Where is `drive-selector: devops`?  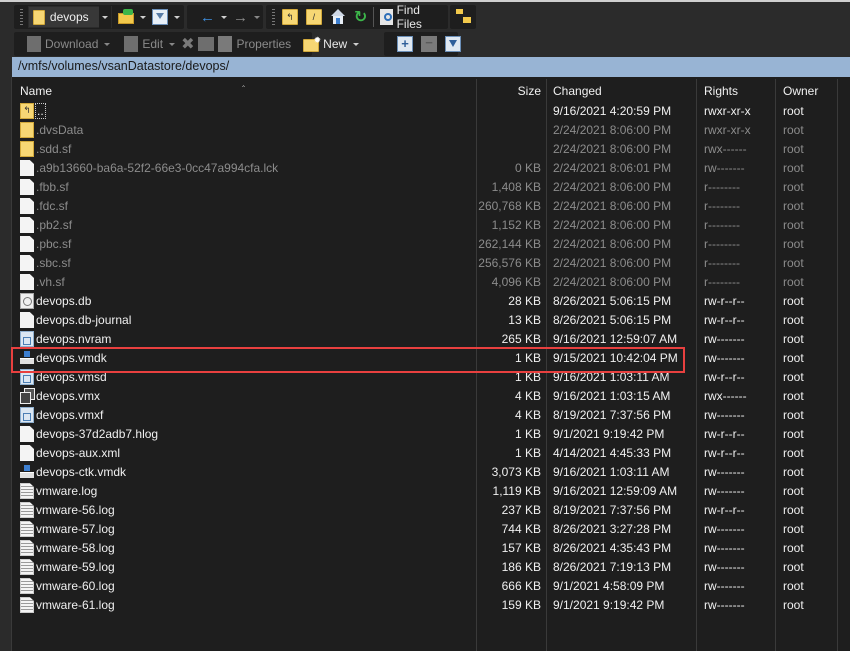
drive-selector: devops is located at coordinates (69, 17).